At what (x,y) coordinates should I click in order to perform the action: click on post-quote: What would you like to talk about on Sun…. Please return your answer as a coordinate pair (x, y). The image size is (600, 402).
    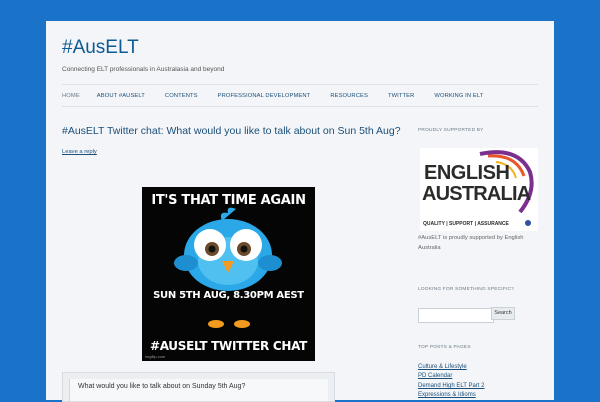
    Looking at the image, I should click on (198, 390).